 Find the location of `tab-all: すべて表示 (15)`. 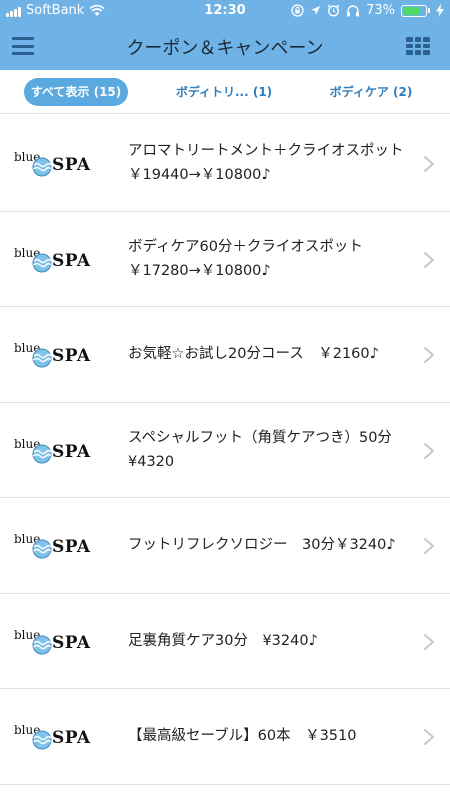

tab-all: すべて表示 (15) is located at coordinates (76, 92).